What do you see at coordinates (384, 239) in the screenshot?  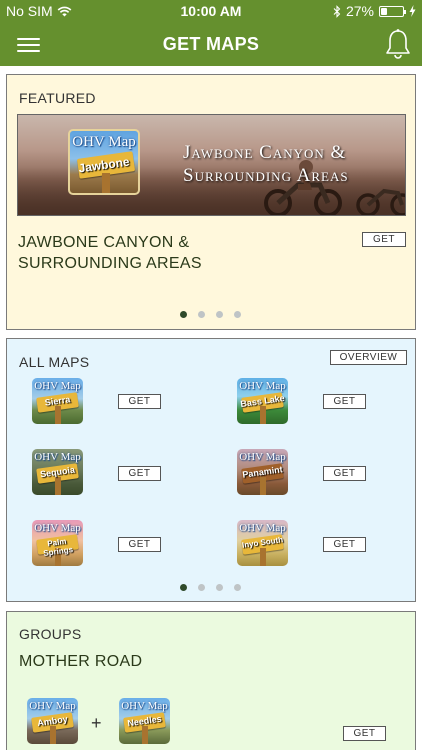 I see `featured-get-button: GET` at bounding box center [384, 239].